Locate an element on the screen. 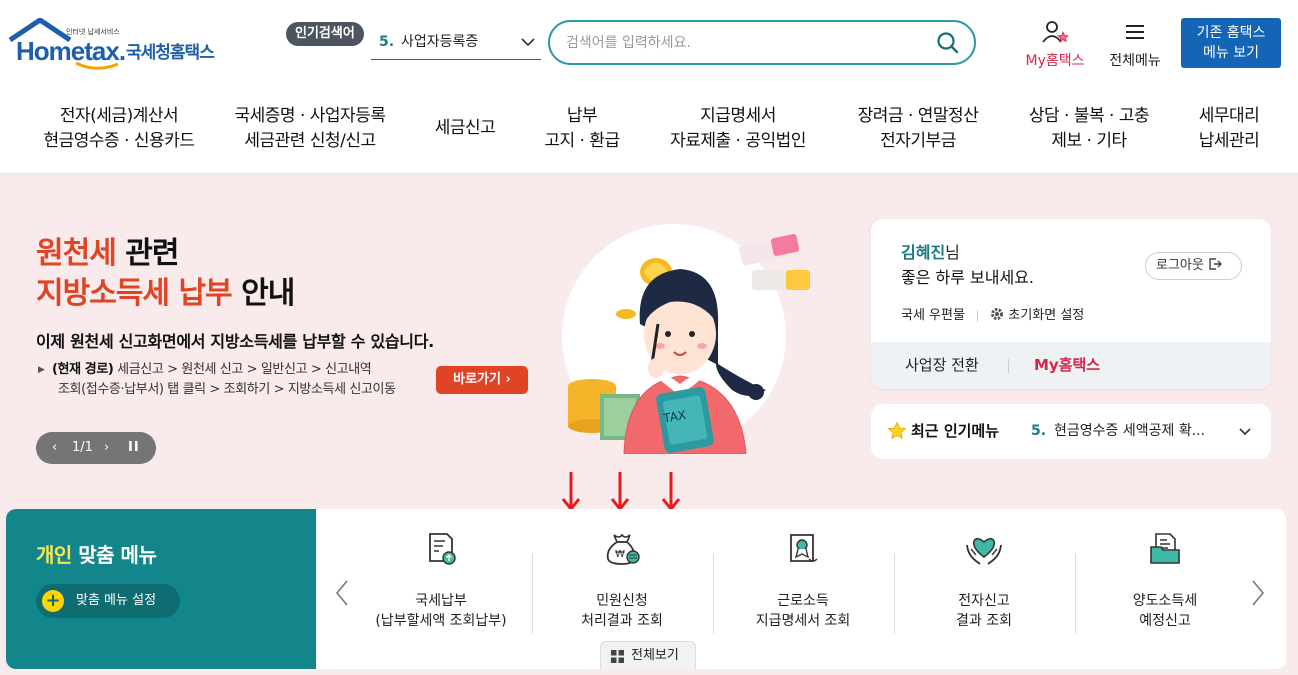  go-button: 바로가기 › is located at coordinates (482, 380).